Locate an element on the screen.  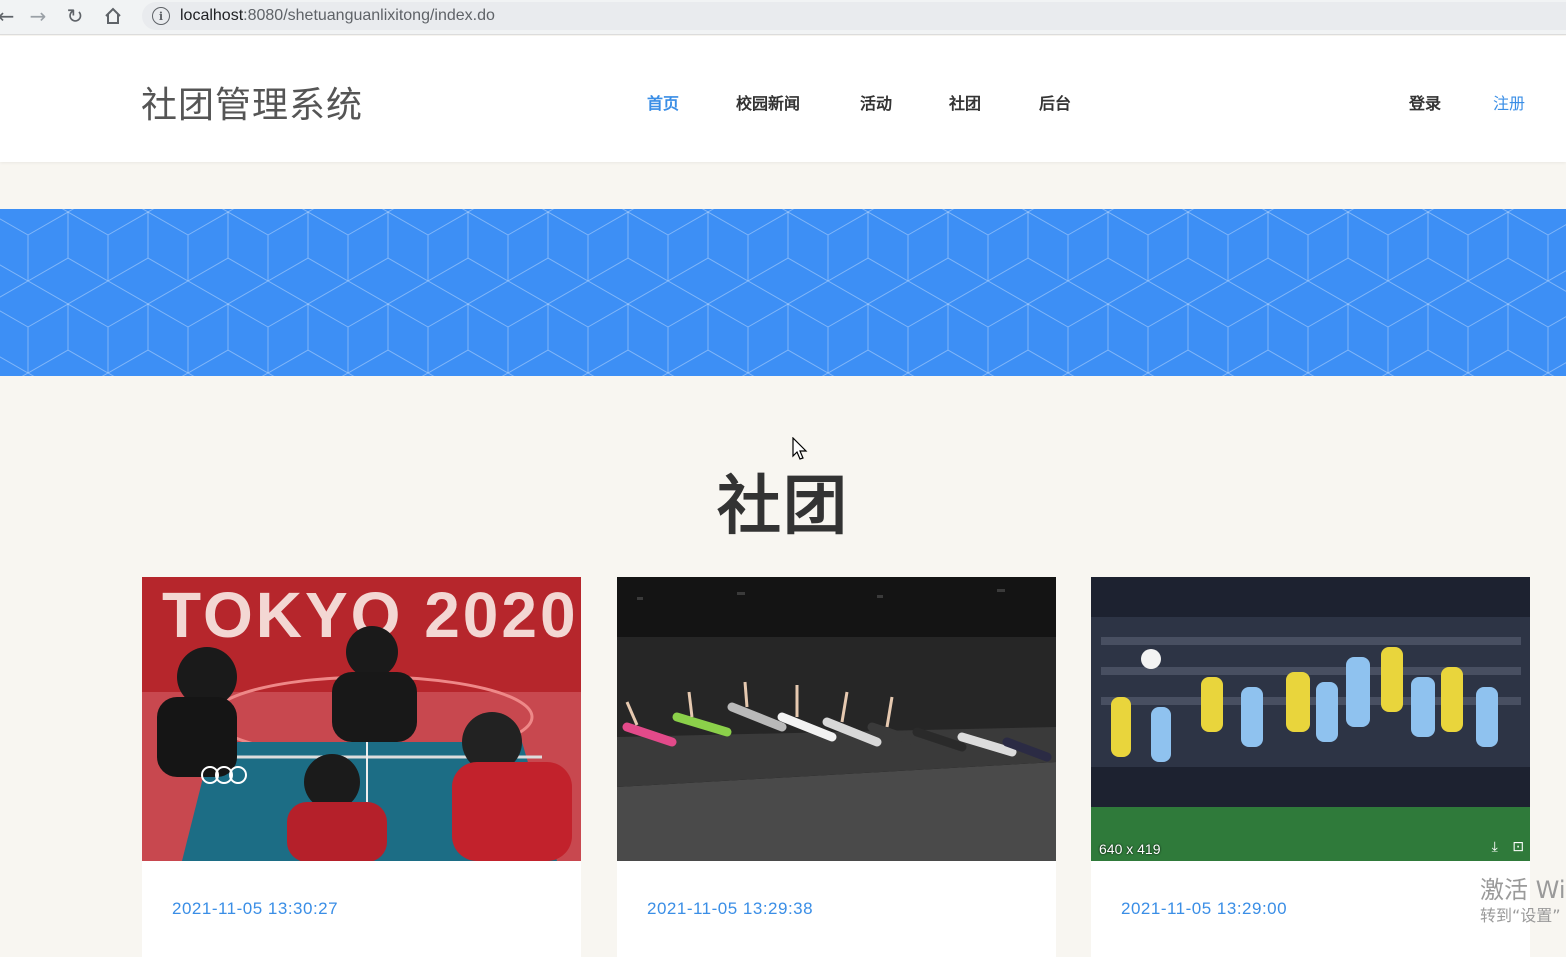
site-header: 社团管理系统 首页 校园新闻 活动 社团 后台 登录 注册 is located at coordinates (783, 99).